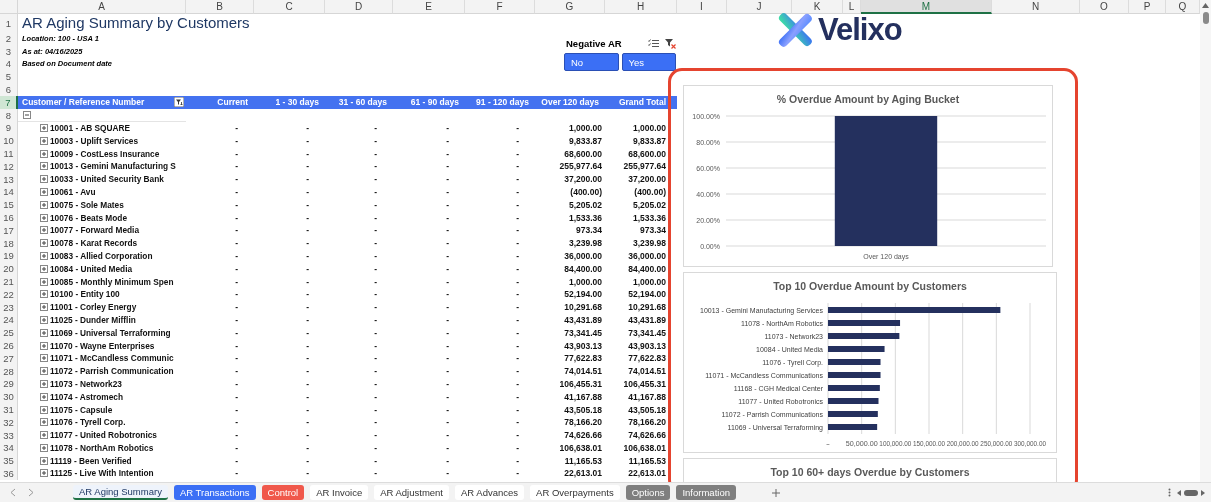 The image size is (1211, 502). What do you see at coordinates (775, 492) in the screenshot?
I see `add-sheet-button` at bounding box center [775, 492].